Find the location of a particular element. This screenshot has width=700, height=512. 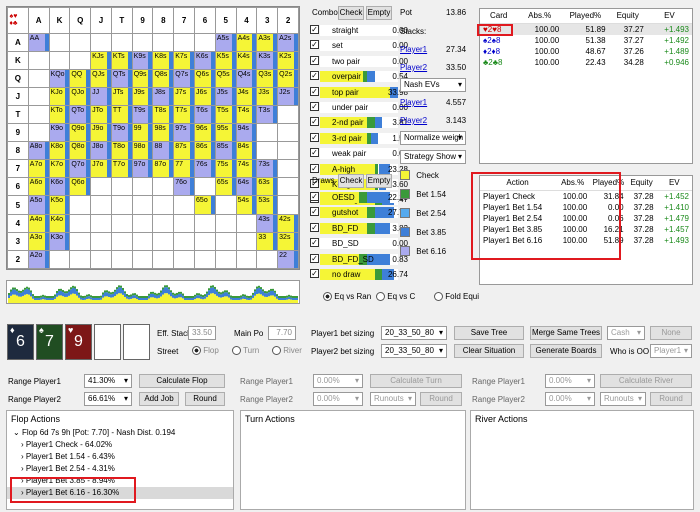

matrix-cell: J2s is located at coordinates (288, 96).